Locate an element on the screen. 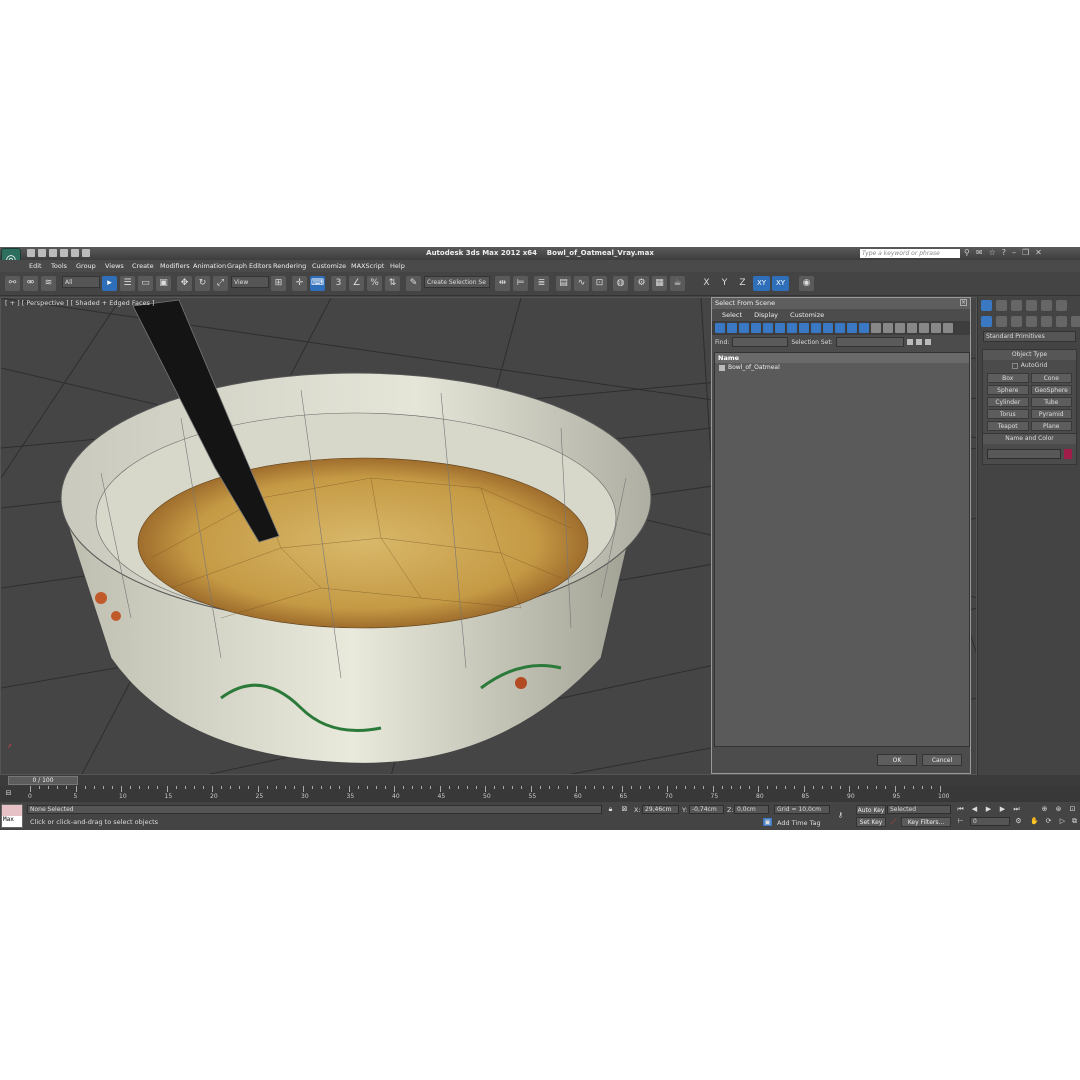 The height and width of the screenshot is (1080, 1080). object-name-input is located at coordinates (1024, 454).